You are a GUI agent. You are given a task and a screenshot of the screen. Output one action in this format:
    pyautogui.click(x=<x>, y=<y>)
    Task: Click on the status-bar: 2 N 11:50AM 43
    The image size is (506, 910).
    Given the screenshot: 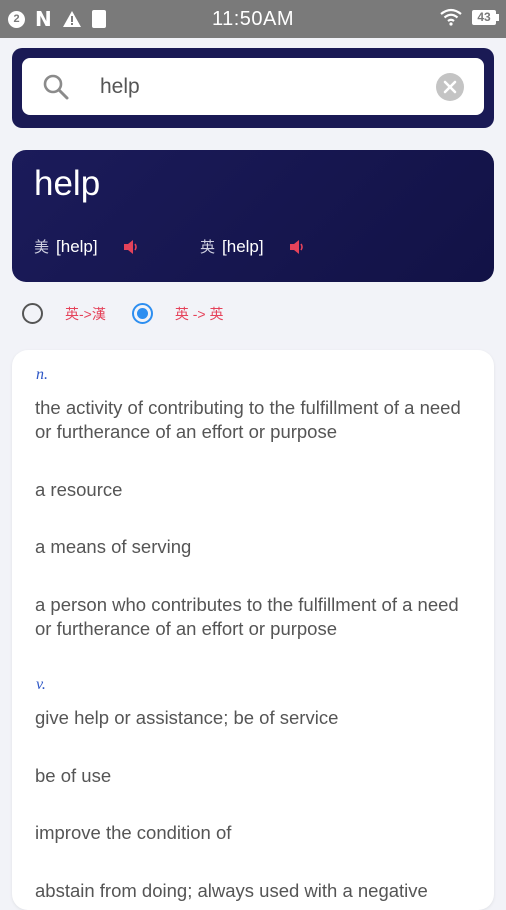 What is the action you would take?
    pyautogui.click(x=253, y=19)
    